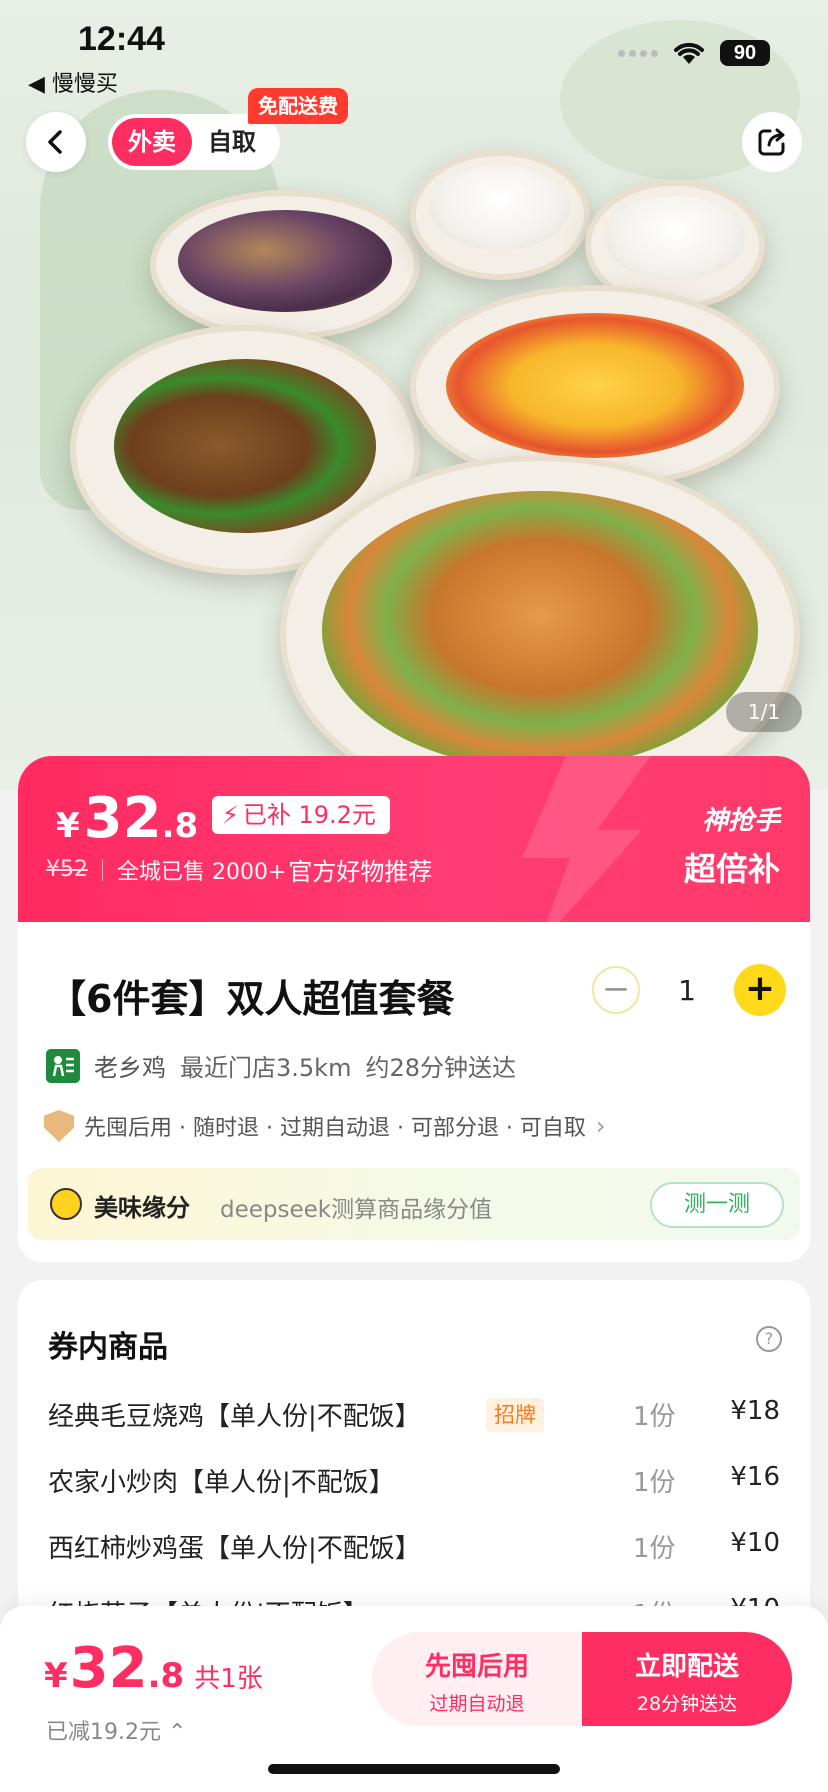  I want to click on quantity-value: 1, so click(687, 990).